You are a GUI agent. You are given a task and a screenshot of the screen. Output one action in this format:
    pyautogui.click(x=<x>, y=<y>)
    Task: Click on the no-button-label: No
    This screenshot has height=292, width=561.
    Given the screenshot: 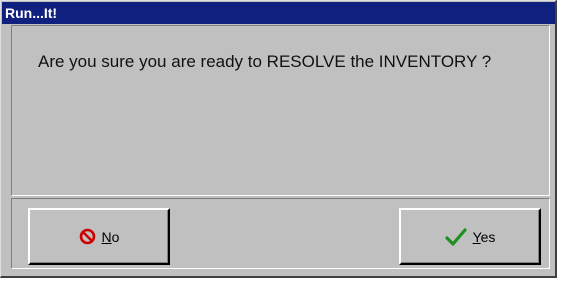 What is the action you would take?
    pyautogui.click(x=110, y=236)
    